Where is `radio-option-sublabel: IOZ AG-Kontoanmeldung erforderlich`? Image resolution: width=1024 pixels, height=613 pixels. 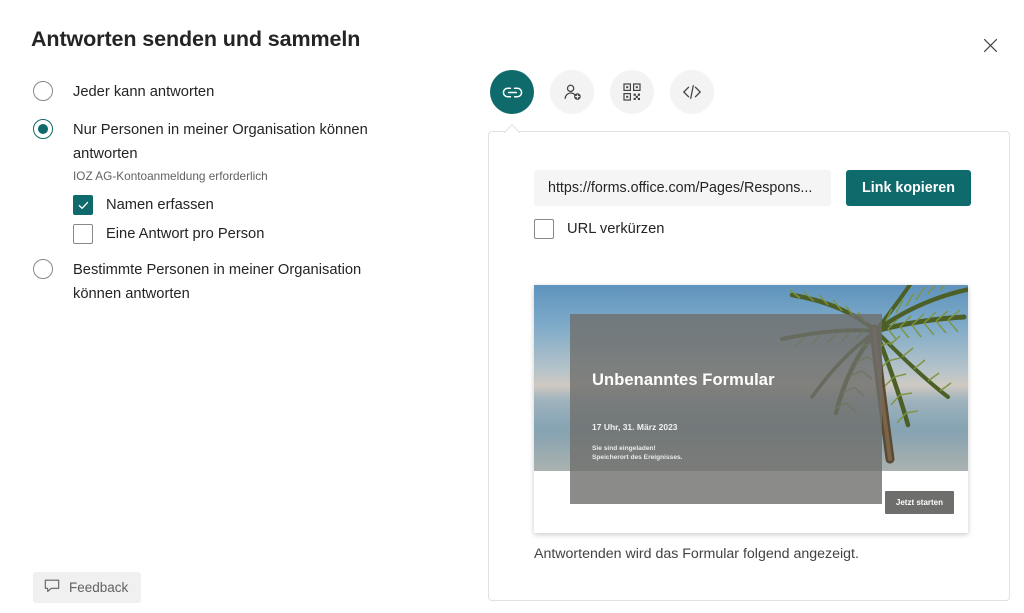
radio-option-sublabel: IOZ AG-Kontoanmeldung erforderlich is located at coordinates (170, 176).